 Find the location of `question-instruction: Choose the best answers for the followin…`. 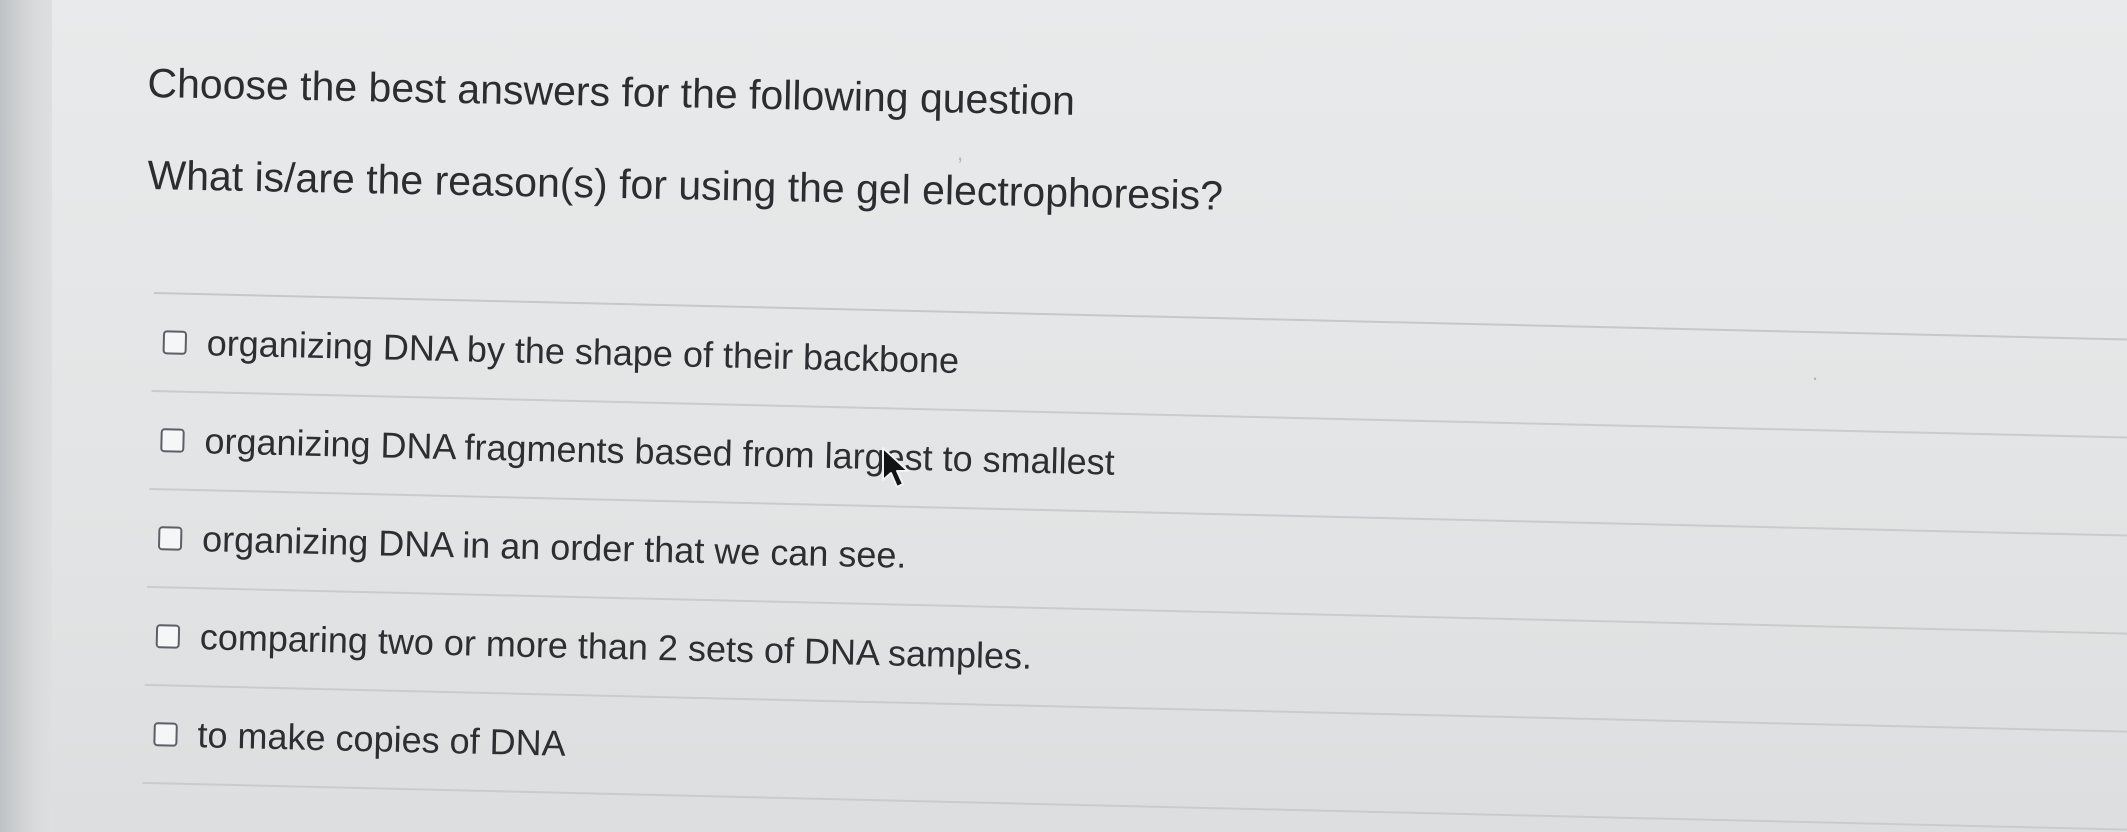

question-instruction: Choose the best answers for the followin… is located at coordinates (611, 91).